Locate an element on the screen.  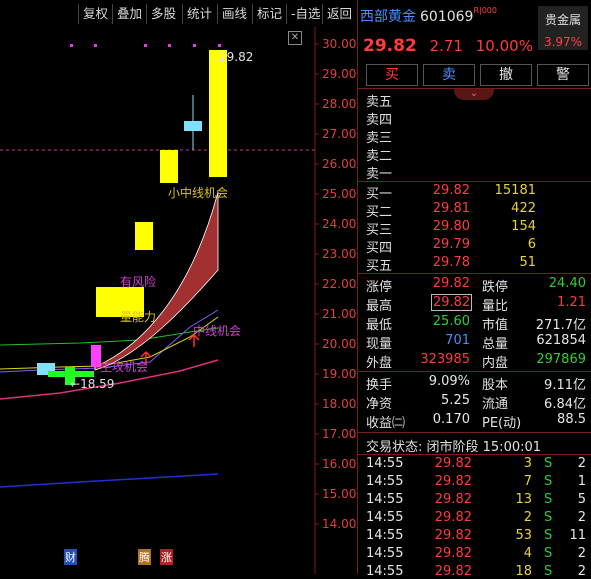
stat-label: 换手 is located at coordinates (379, 385).